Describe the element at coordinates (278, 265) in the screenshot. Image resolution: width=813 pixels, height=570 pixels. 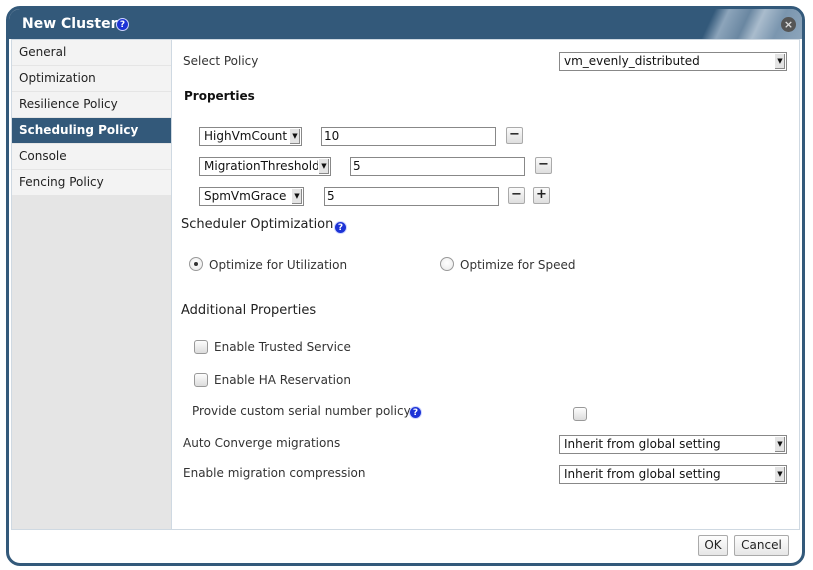
I see `optimize-utilization-label: Optimize for Utilization` at that location.